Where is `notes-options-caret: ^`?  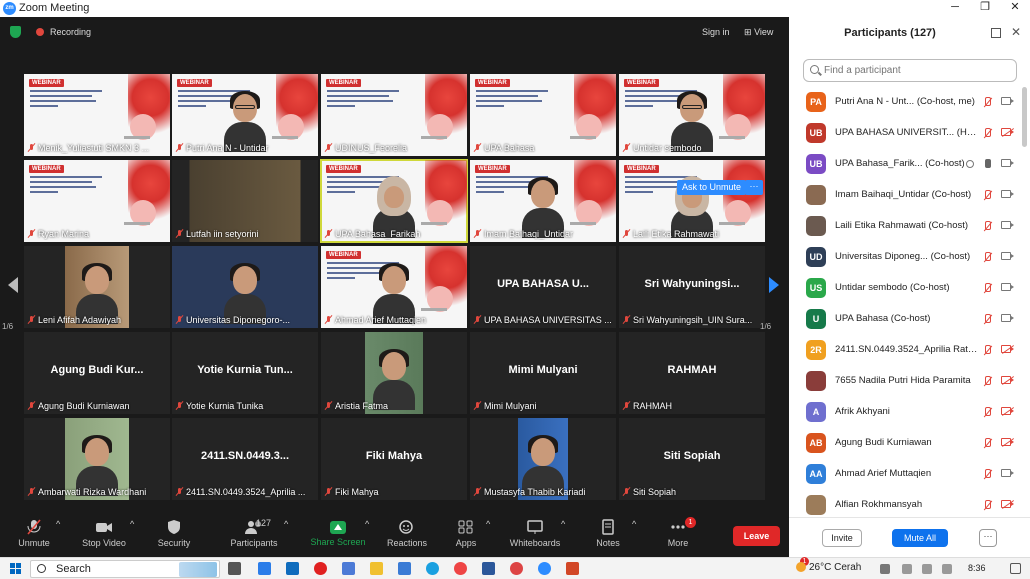 notes-options-caret: ^ is located at coordinates (634, 537).